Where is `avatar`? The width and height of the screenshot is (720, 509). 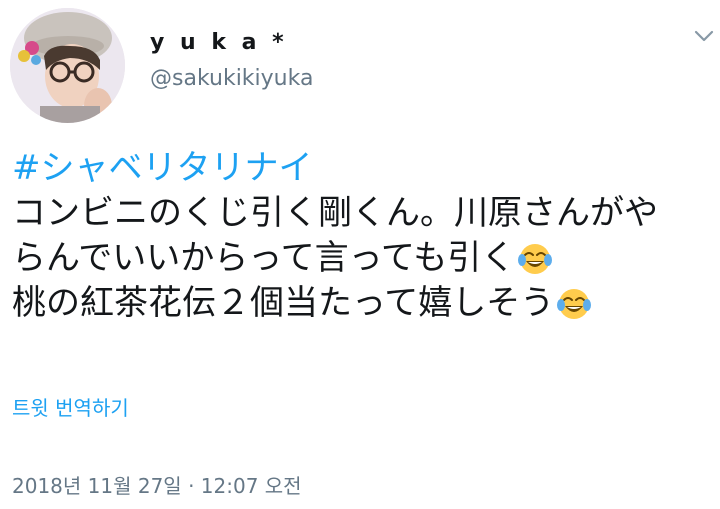 avatar is located at coordinates (67, 65).